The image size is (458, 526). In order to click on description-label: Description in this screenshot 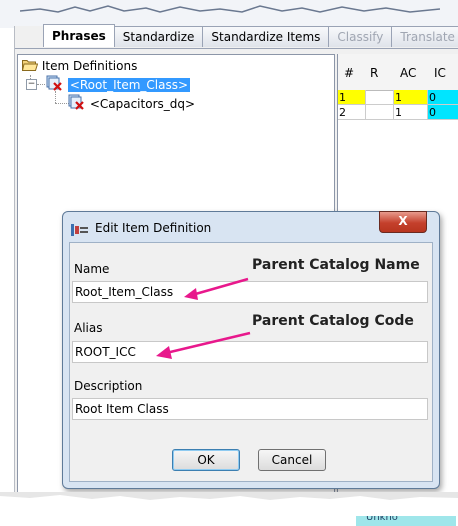, I will do `click(108, 386)`.